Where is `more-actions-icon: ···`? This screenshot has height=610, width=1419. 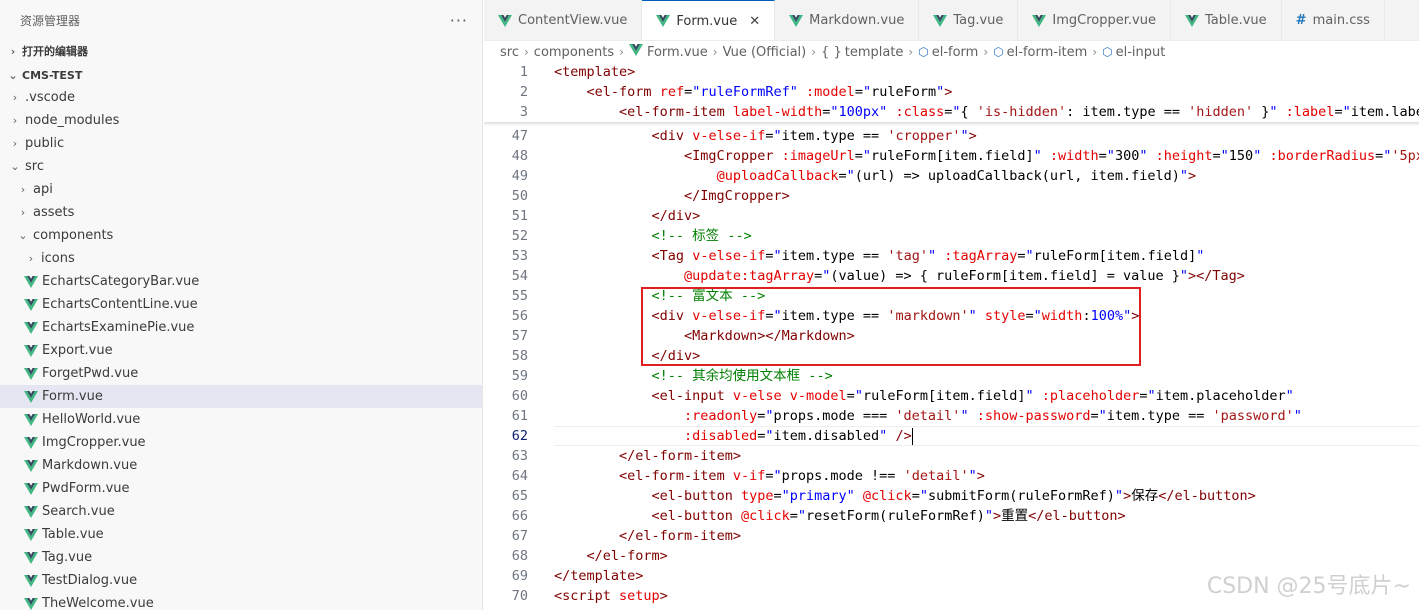 more-actions-icon: ··· is located at coordinates (459, 20).